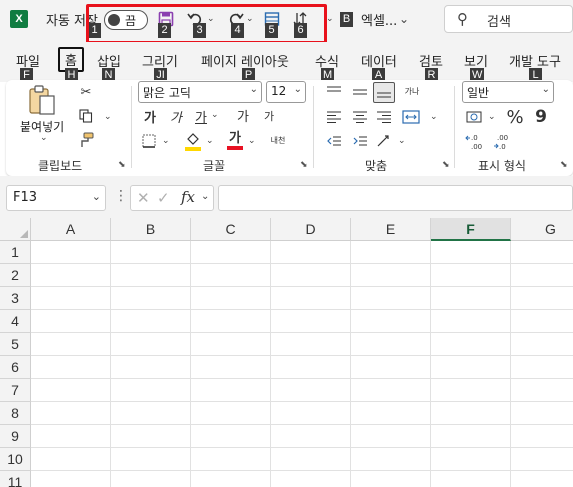  I want to click on row-header: 4, so click(15, 321).